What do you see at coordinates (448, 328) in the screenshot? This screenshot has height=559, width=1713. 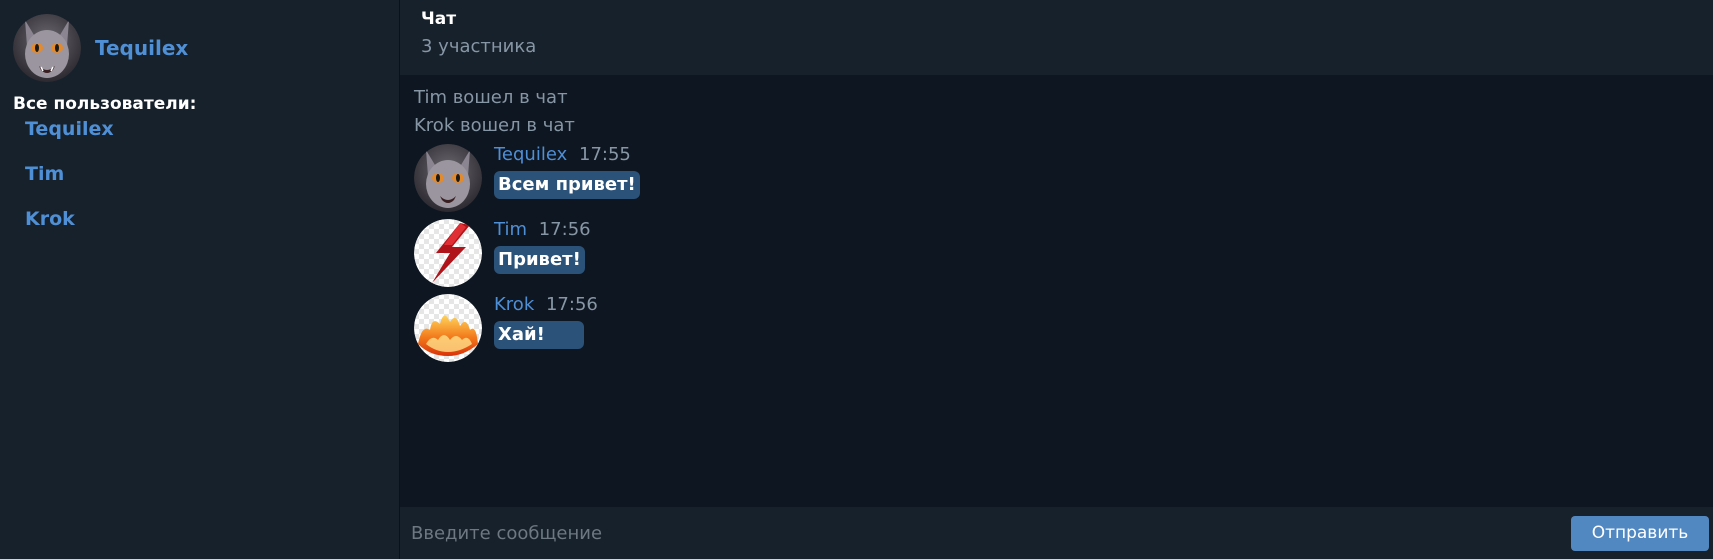 I see `fire-avatar-icon` at bounding box center [448, 328].